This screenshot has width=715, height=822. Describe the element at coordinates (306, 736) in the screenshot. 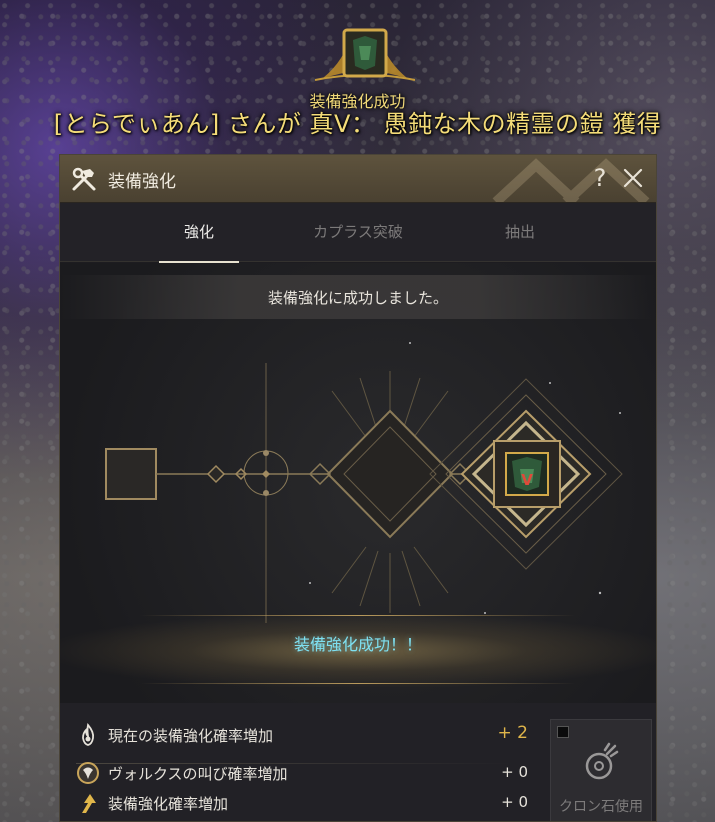

I see `stat-row-current-rate: 現在の装備強化確率増加 + 2` at that location.